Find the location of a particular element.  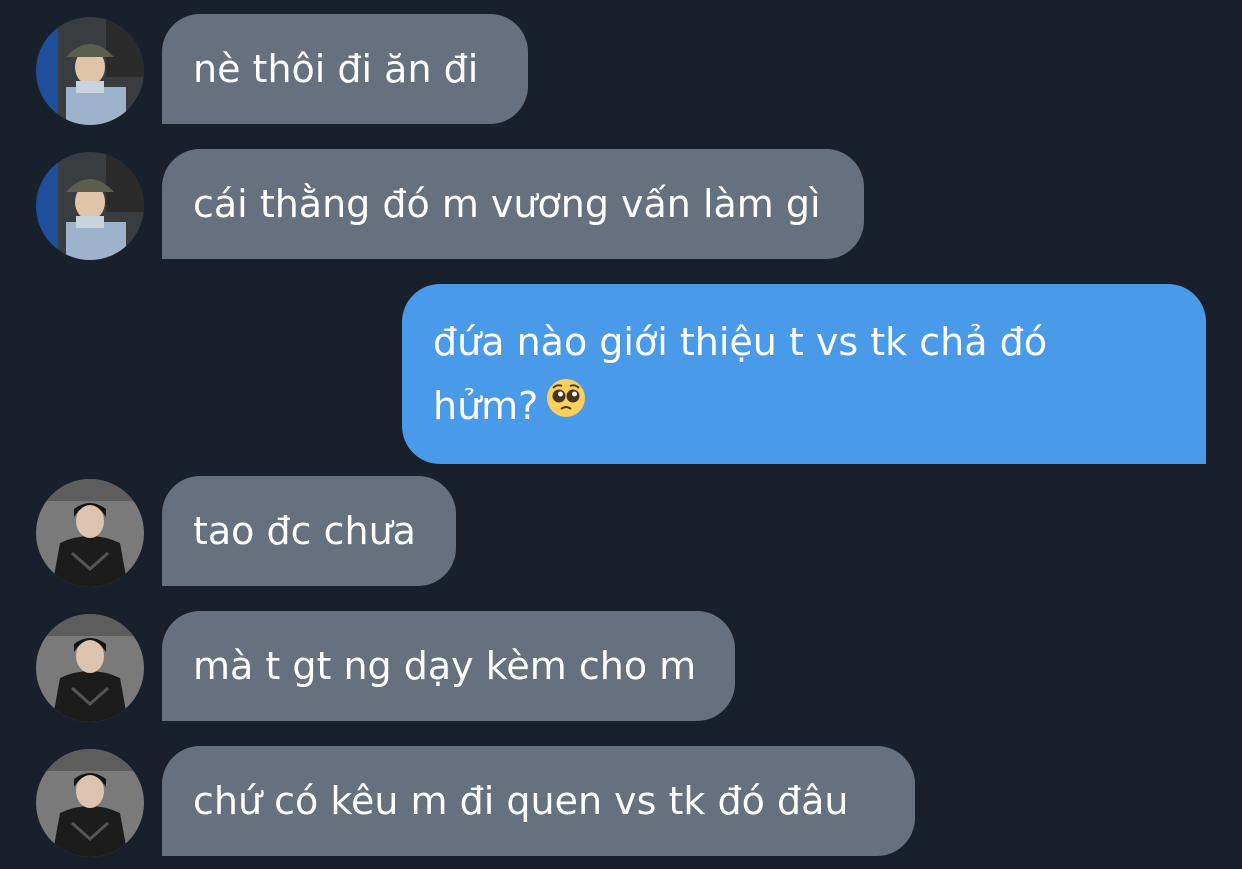

message-text-line: đứa nào giới thiệu t vs tk chả đó is located at coordinates (740, 342).